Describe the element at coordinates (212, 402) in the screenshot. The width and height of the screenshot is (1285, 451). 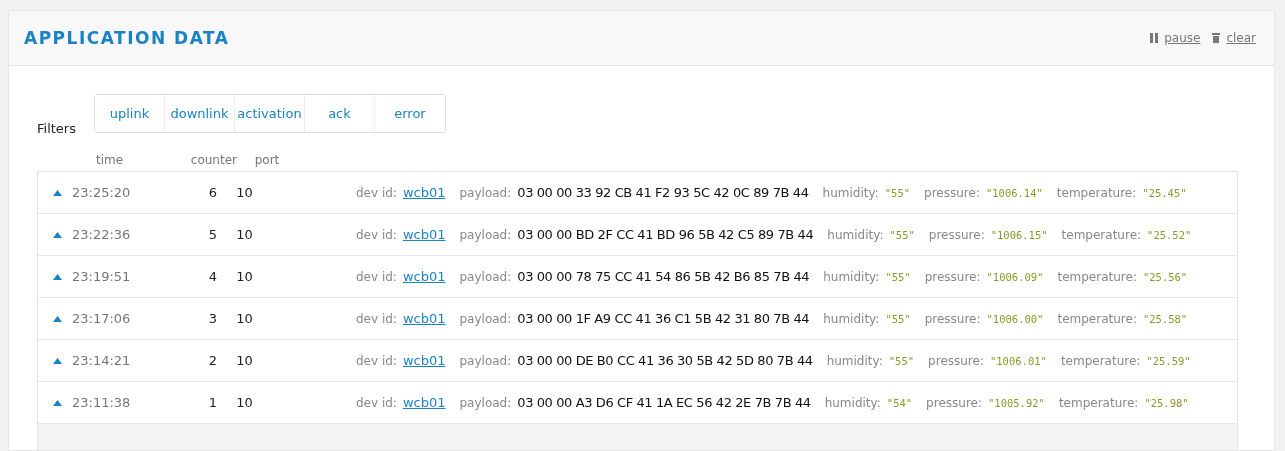
I see `counter-cell-text: 1` at that location.